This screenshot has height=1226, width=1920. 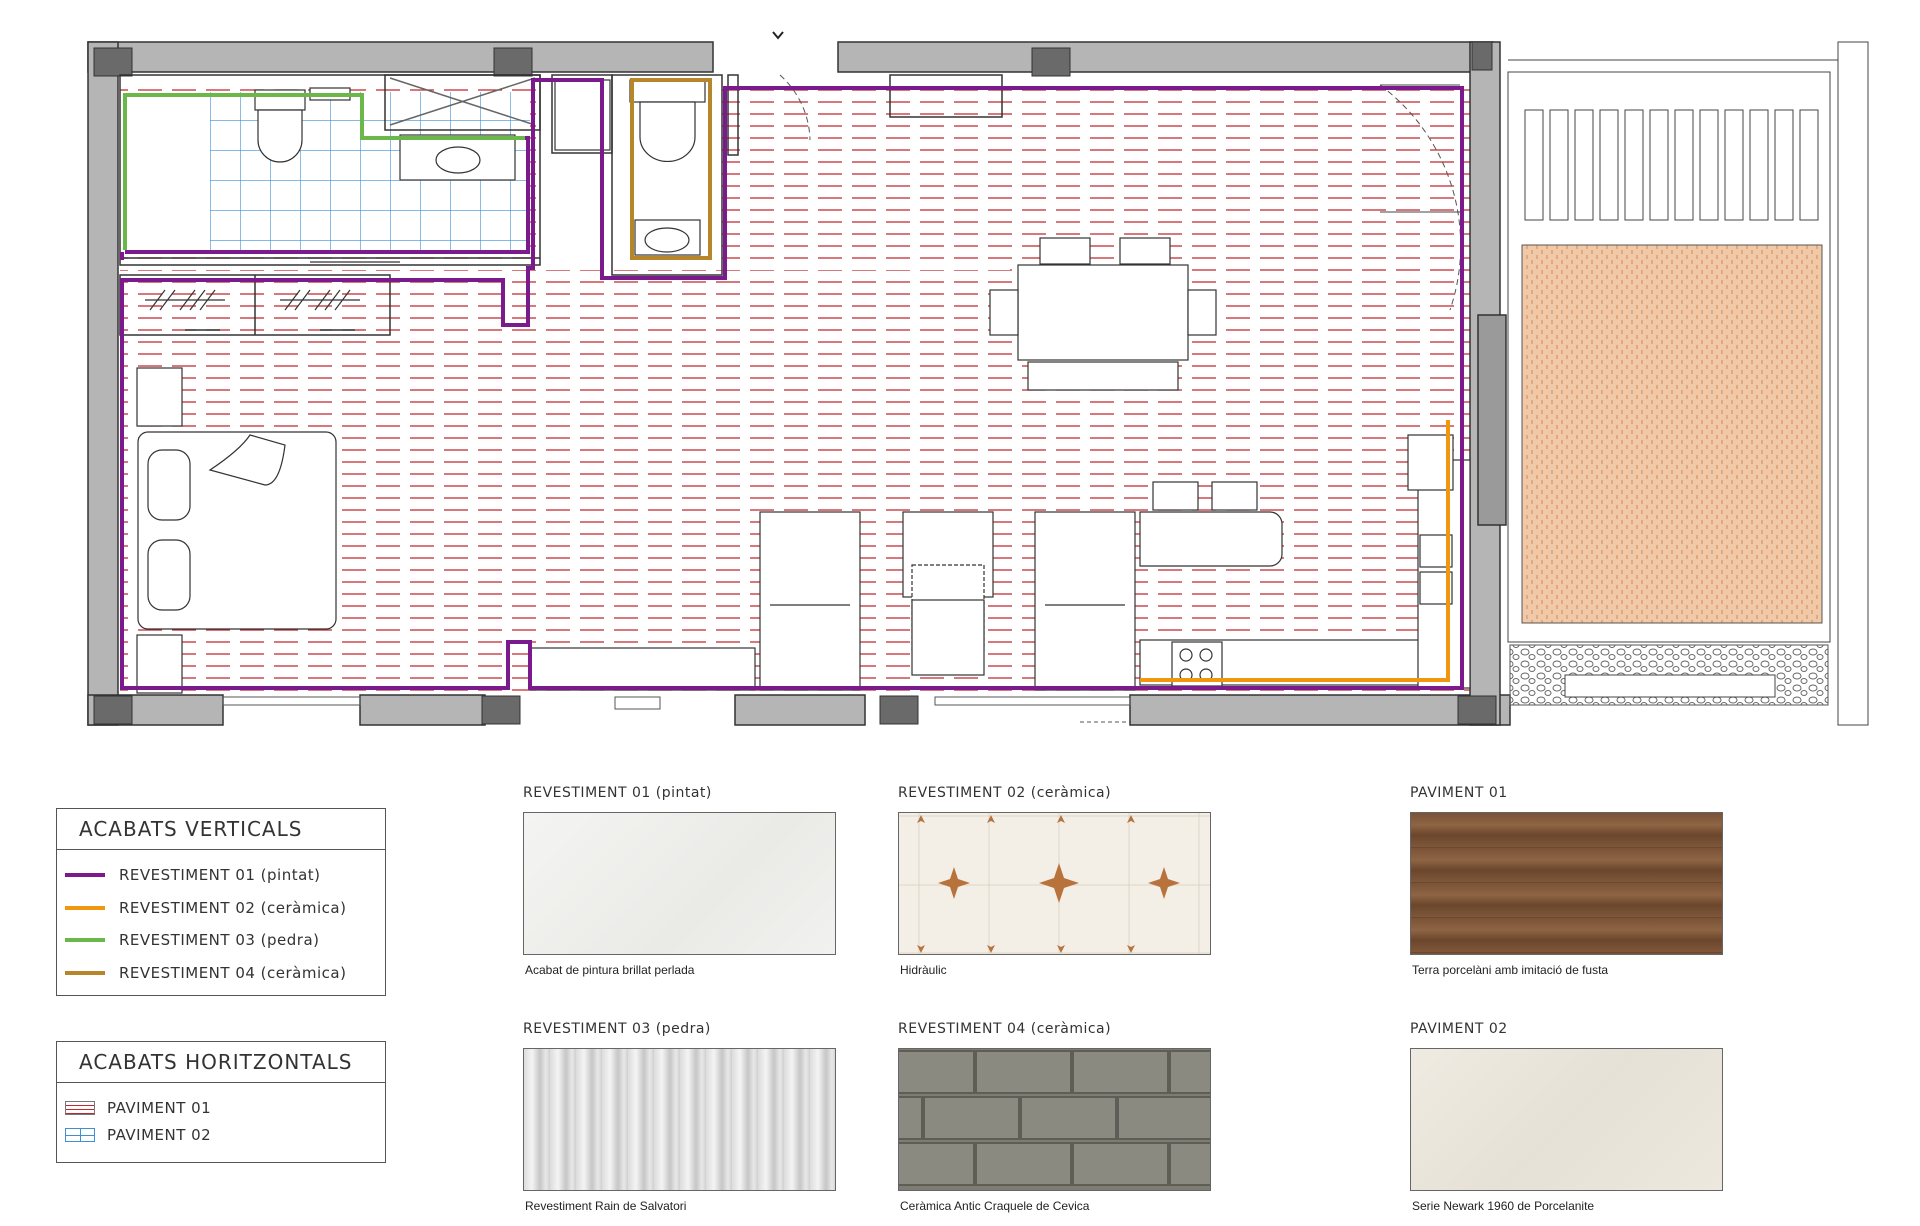 I want to click on material-caption: Revestiment Rain de Salvatori, so click(x=606, y=1206).